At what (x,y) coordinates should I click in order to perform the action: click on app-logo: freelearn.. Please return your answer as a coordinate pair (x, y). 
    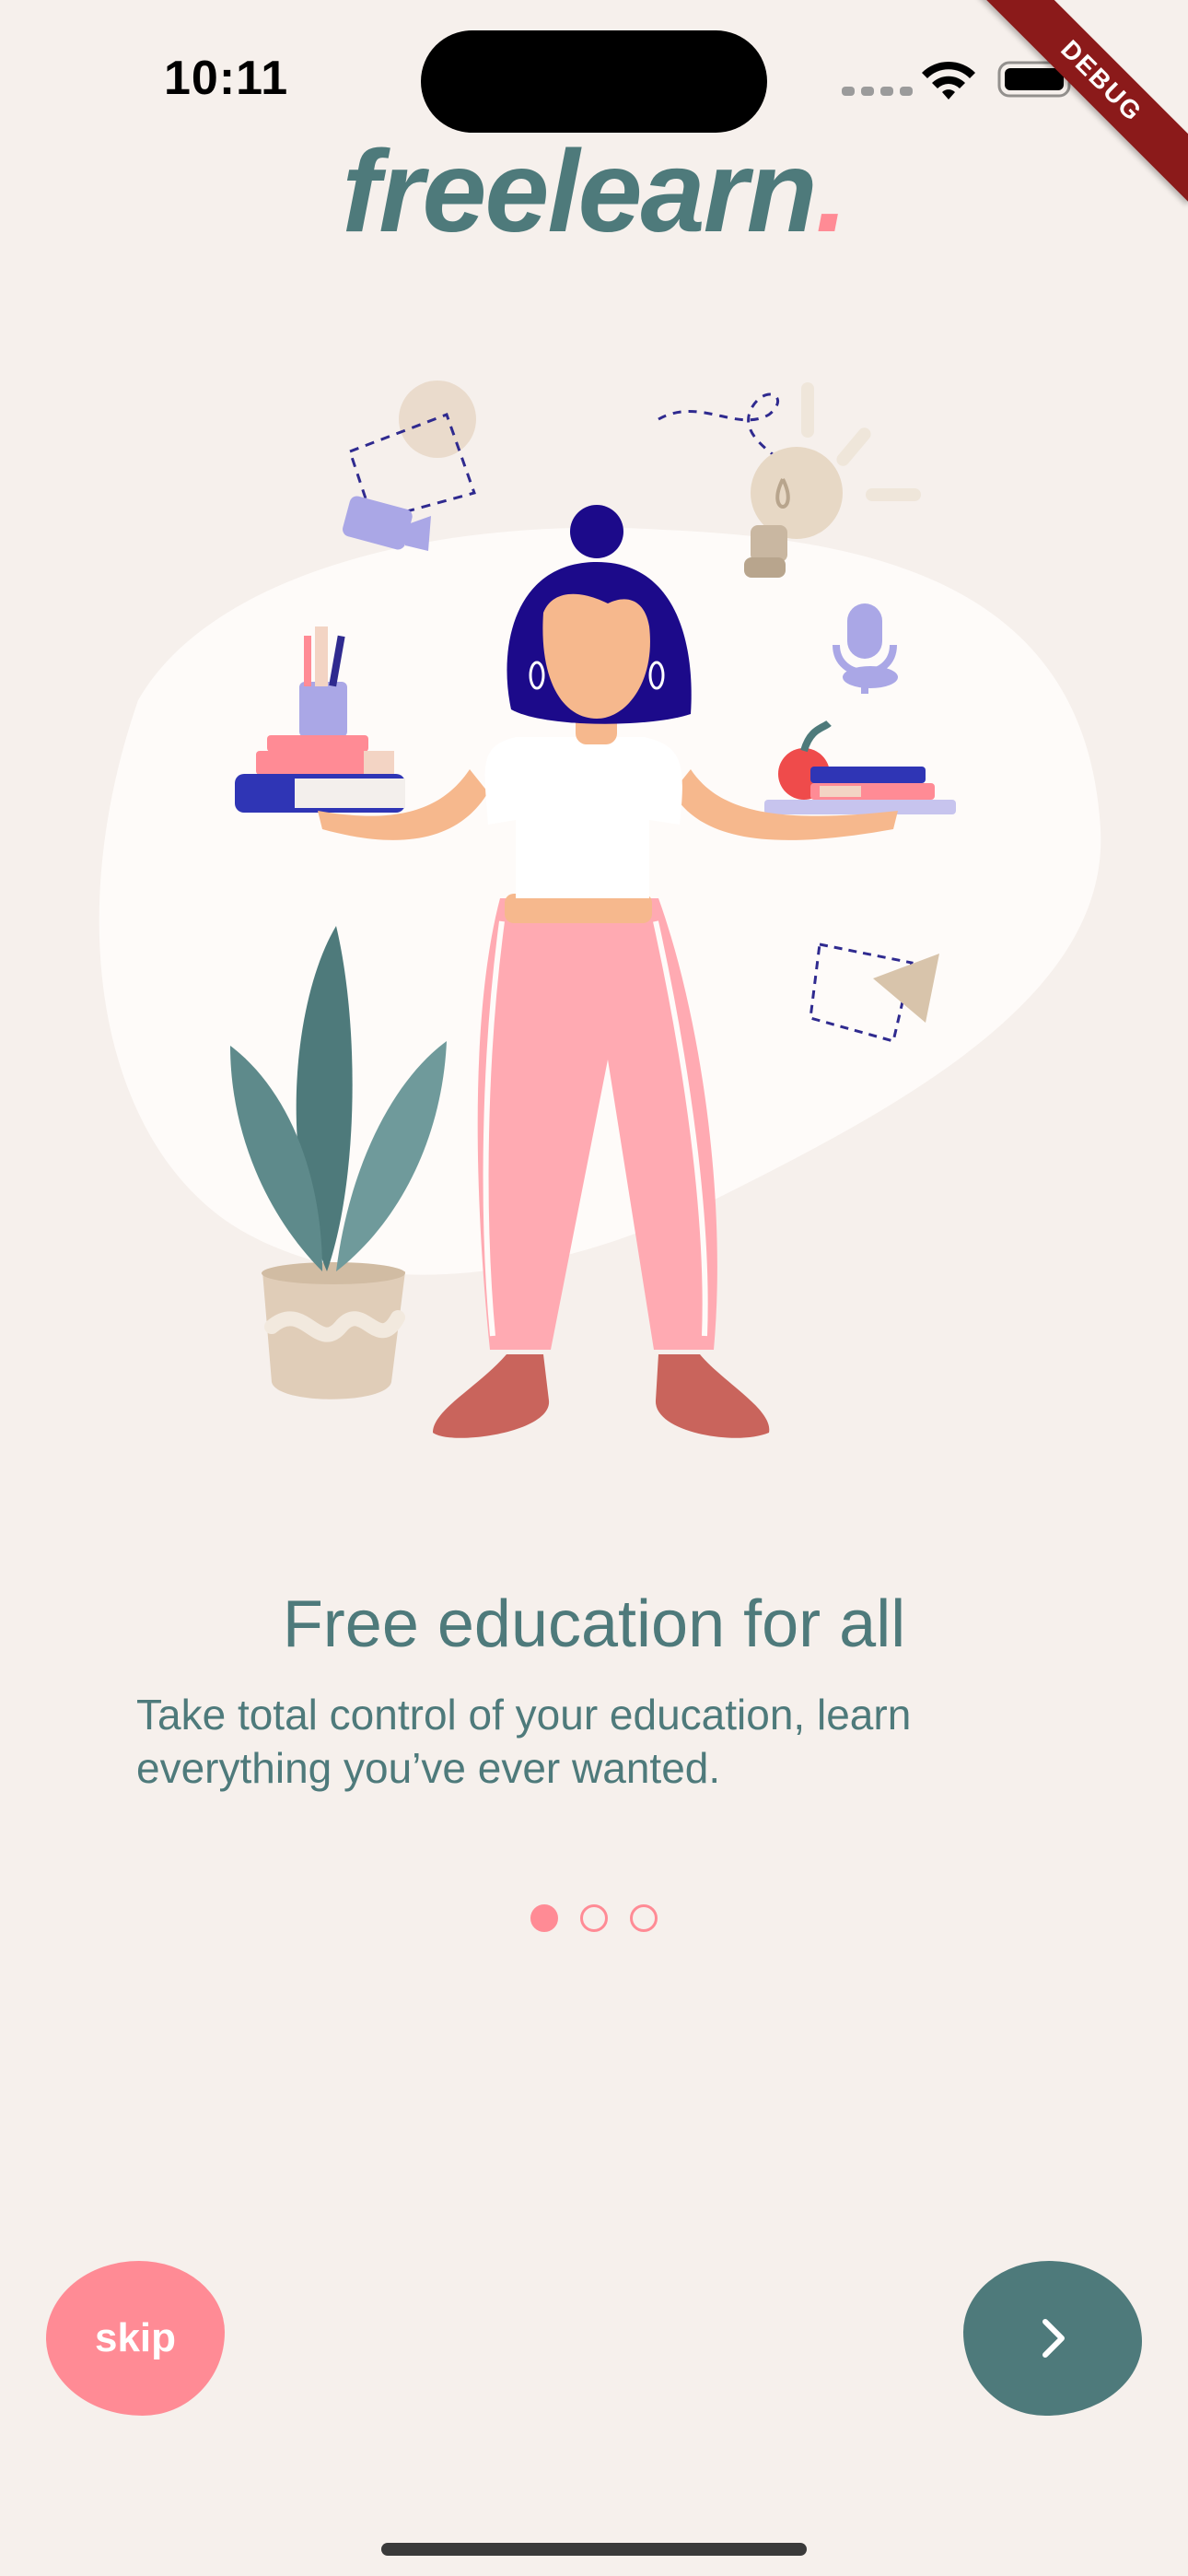
    Looking at the image, I should click on (594, 191).